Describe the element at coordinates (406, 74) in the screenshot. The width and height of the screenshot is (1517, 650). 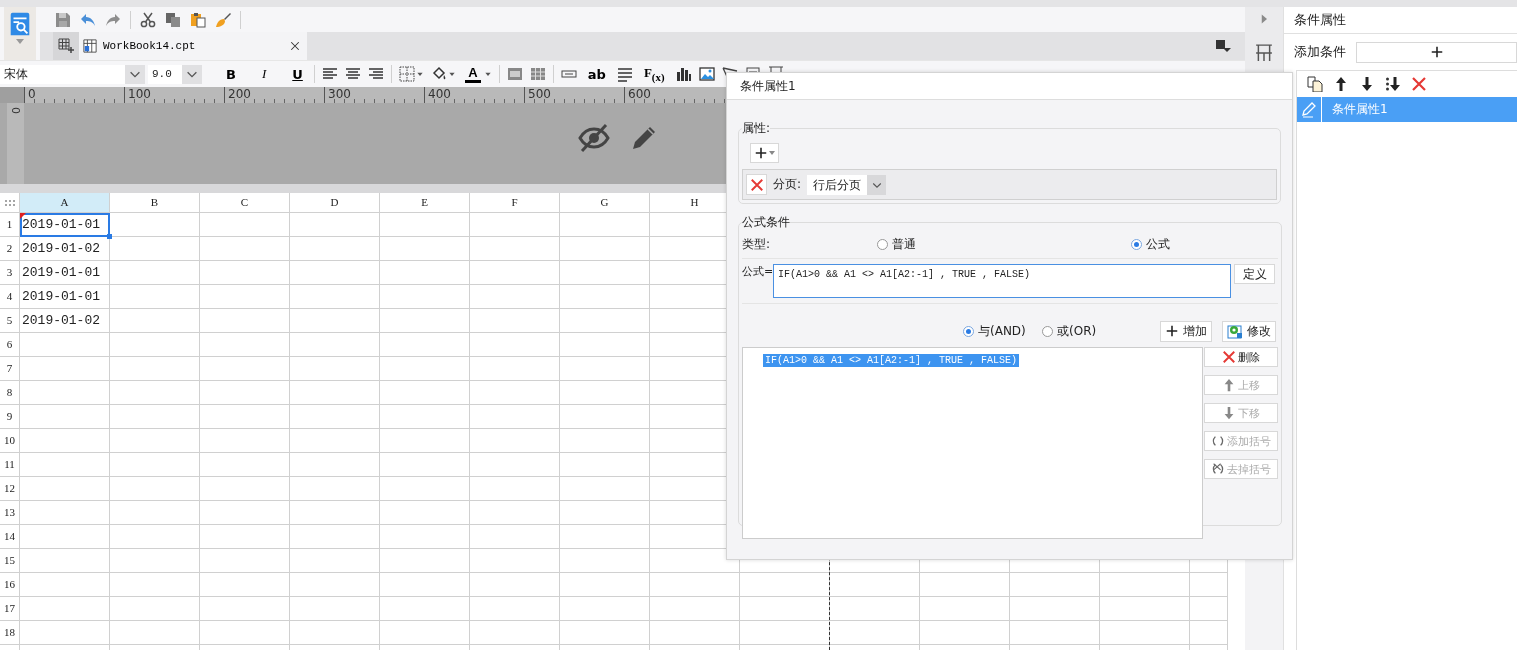
I see `border-icon` at that location.